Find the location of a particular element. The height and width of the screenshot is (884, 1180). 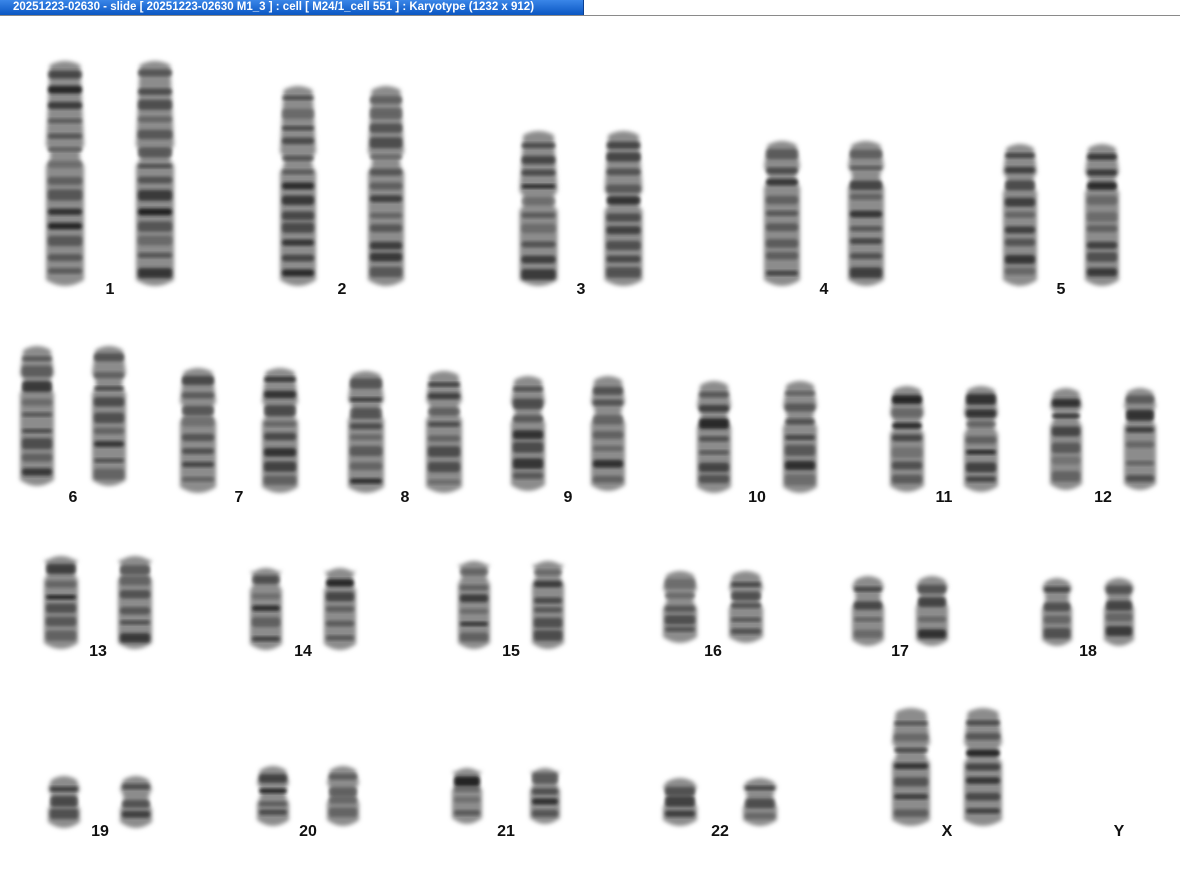

chromosome-22-a is located at coordinates (680, 802).